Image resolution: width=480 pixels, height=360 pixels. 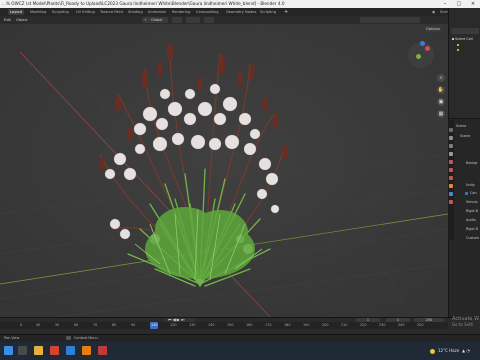 I want to click on properties-section: Rigid B, so click(x=472, y=211).